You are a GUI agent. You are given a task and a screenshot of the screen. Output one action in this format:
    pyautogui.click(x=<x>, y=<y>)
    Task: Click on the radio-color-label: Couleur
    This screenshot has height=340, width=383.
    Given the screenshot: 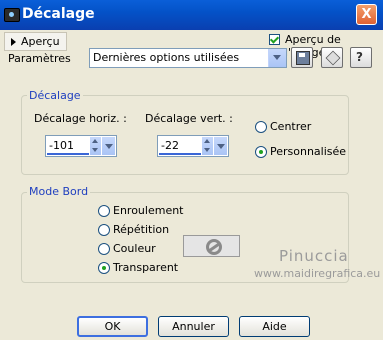 What is the action you would take?
    pyautogui.click(x=134, y=248)
    